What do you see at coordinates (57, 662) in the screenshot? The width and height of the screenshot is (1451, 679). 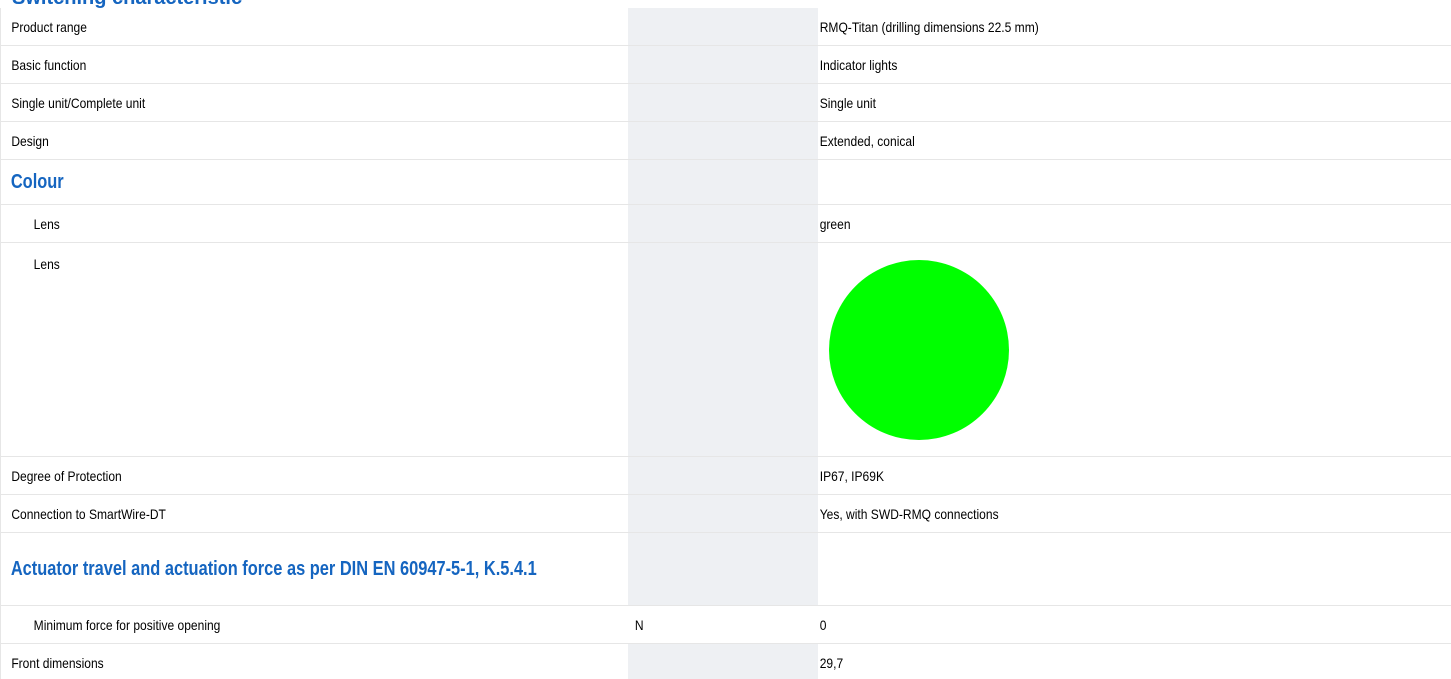 I see `spec-label: Front dimensions` at bounding box center [57, 662].